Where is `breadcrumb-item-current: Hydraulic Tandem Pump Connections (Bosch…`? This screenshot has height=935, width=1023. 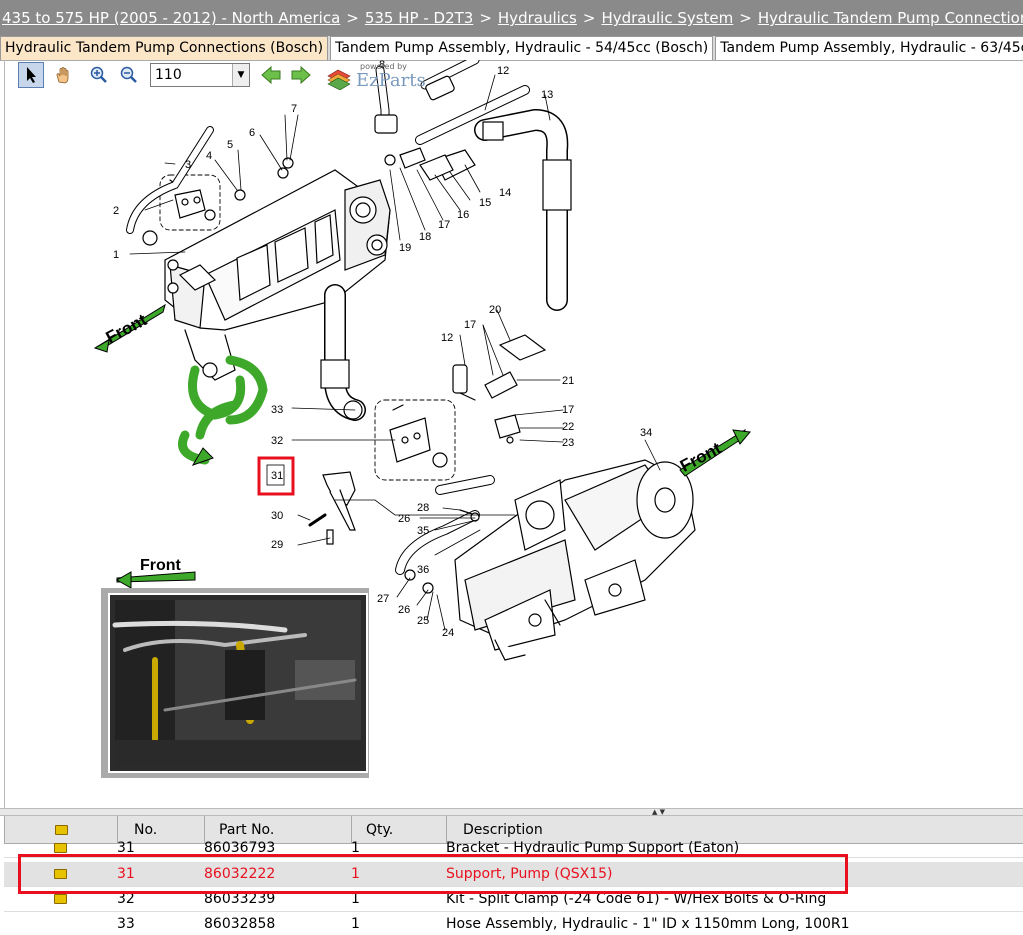
breadcrumb-item-current: Hydraulic Tandem Pump Connections (Bosch… is located at coordinates (890, 18).